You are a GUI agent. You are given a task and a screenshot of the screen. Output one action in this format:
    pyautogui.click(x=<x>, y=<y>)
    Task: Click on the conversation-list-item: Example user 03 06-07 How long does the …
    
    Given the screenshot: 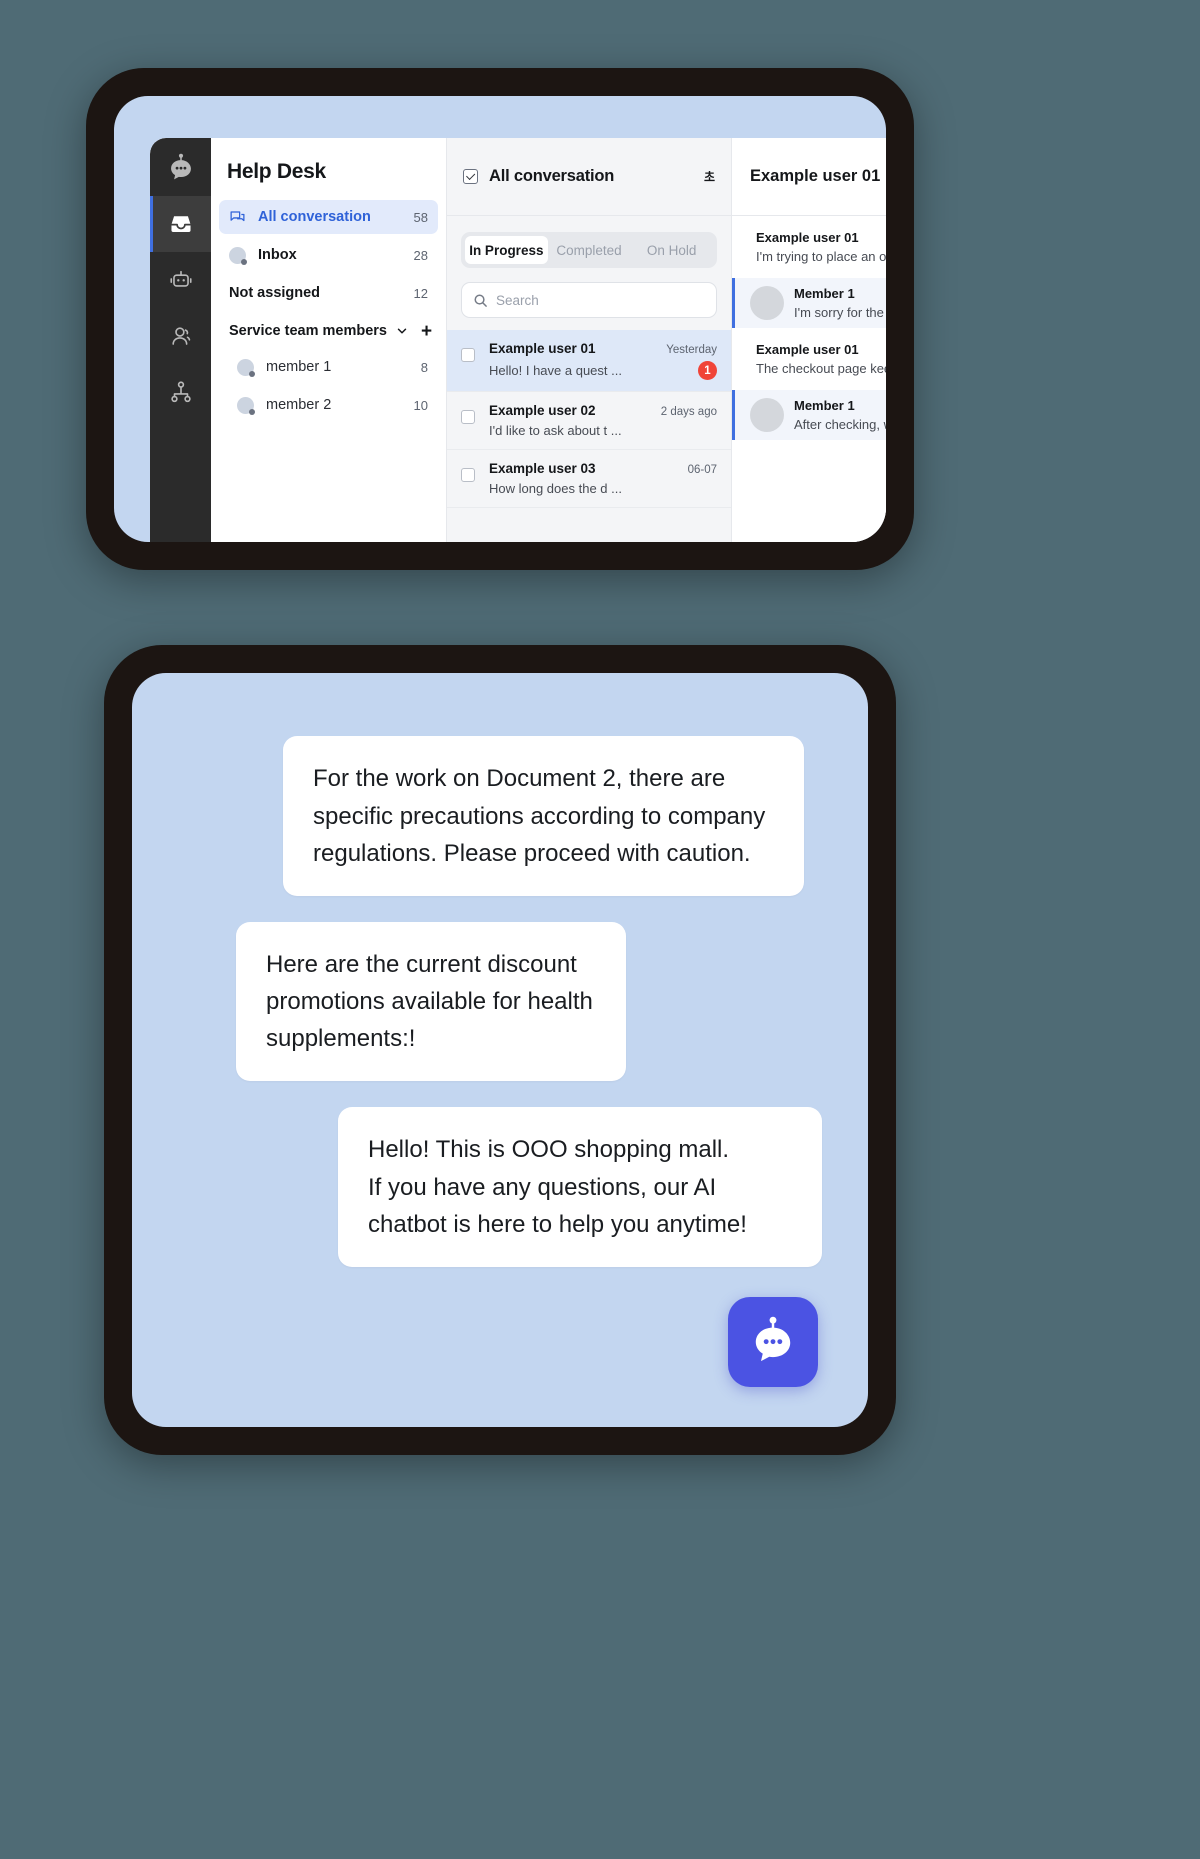 What is the action you would take?
    pyautogui.click(x=589, y=479)
    